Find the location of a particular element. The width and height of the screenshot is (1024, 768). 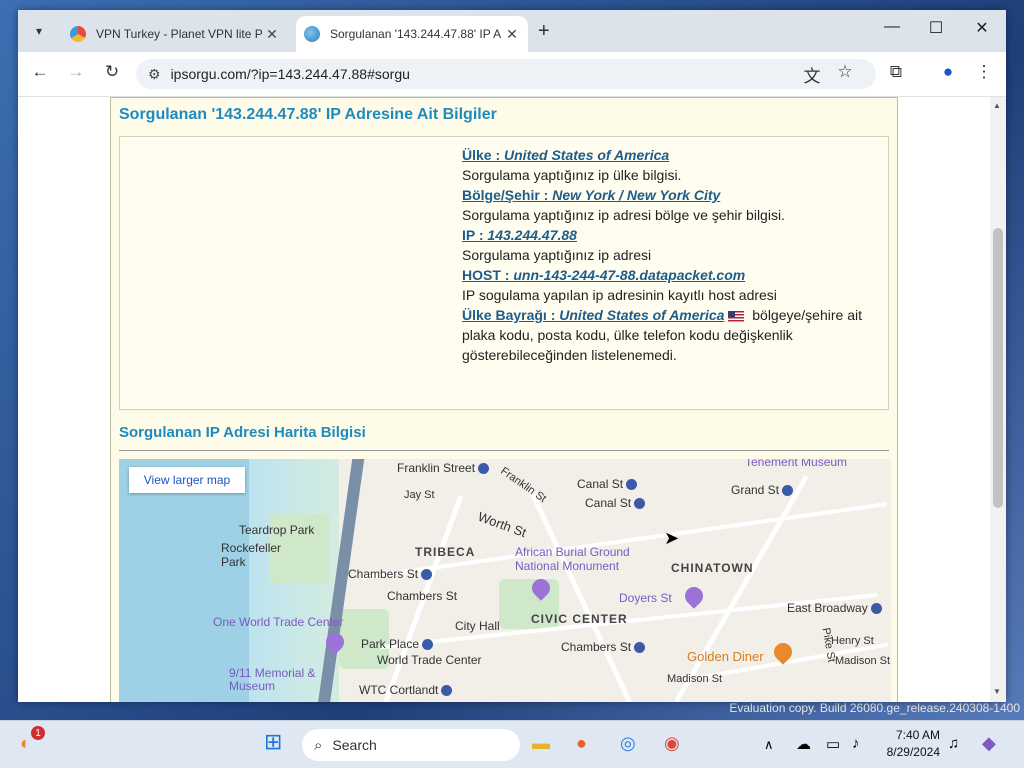

address-bar: ⚙ ipsorgu.com/?ip=143.244.47.88#sorgu is located at coordinates (506, 74).